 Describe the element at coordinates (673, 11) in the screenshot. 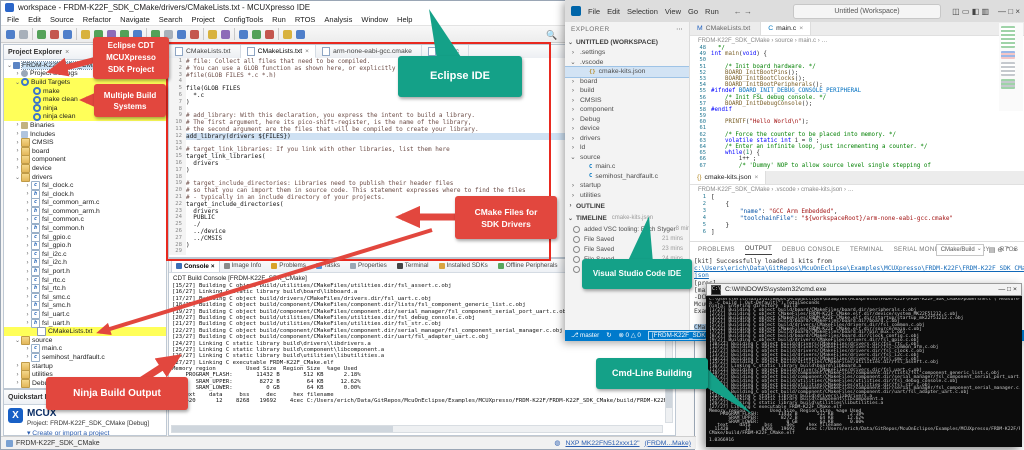

I see `vscode-menu-item: View` at that location.